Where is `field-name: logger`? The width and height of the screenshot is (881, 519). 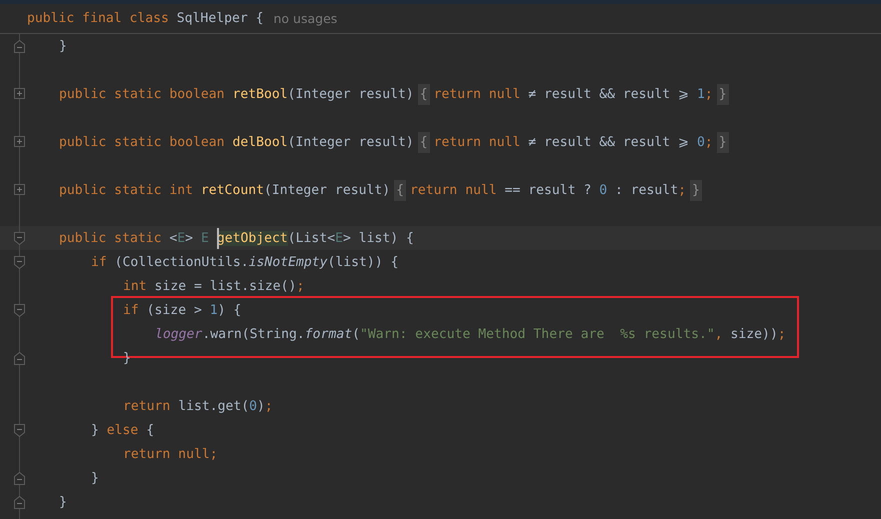
field-name: logger is located at coordinates (178, 334).